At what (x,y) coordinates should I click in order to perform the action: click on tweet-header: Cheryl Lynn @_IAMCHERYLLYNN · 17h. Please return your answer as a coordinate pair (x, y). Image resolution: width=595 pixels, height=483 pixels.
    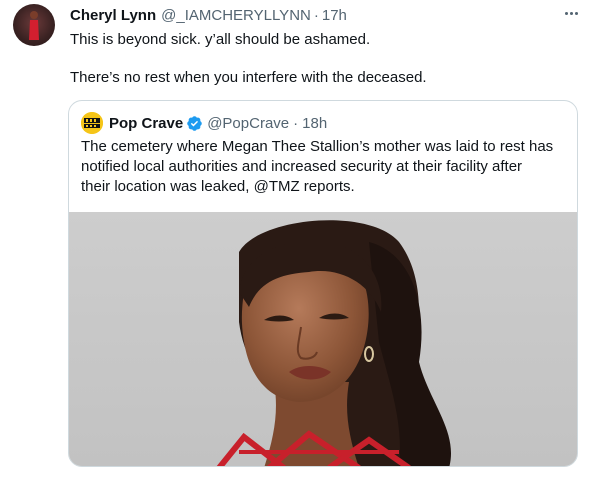
    Looking at the image, I should click on (208, 17).